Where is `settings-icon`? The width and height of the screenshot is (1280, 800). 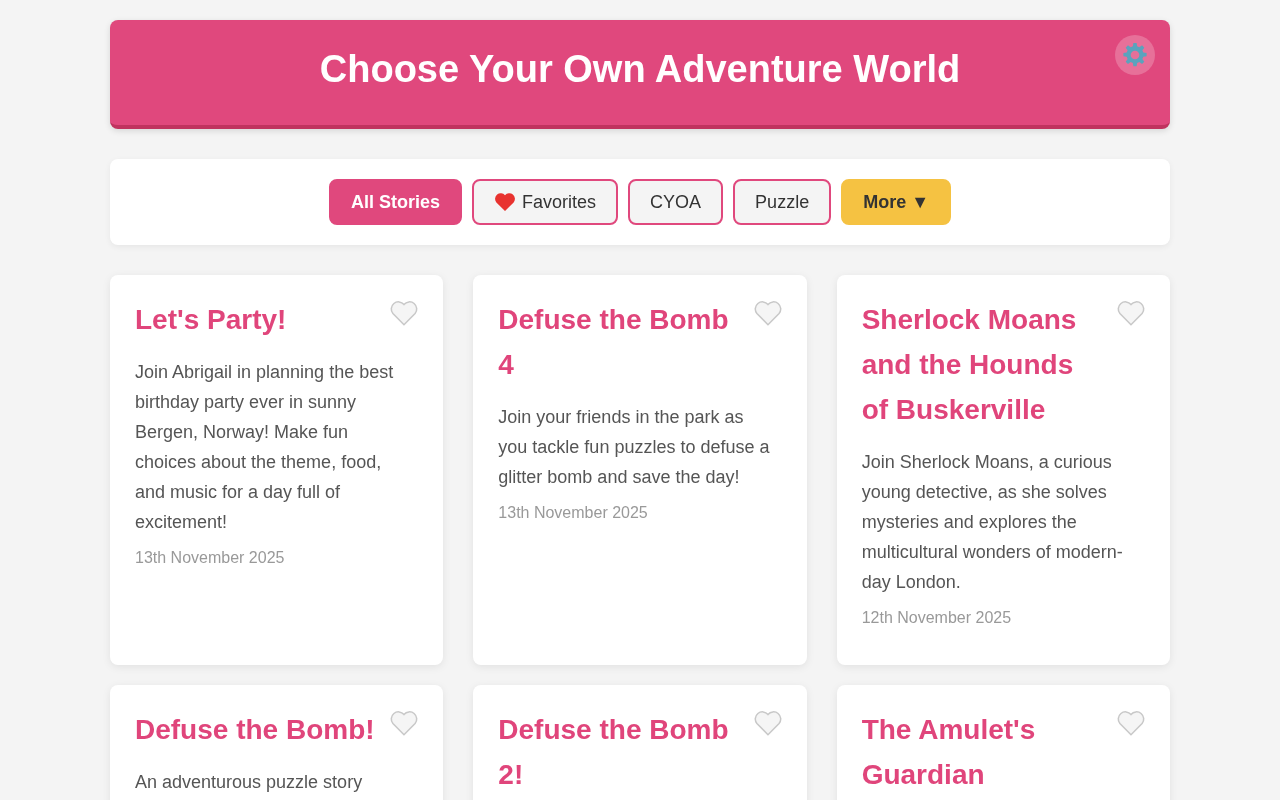
settings-icon is located at coordinates (1135, 55).